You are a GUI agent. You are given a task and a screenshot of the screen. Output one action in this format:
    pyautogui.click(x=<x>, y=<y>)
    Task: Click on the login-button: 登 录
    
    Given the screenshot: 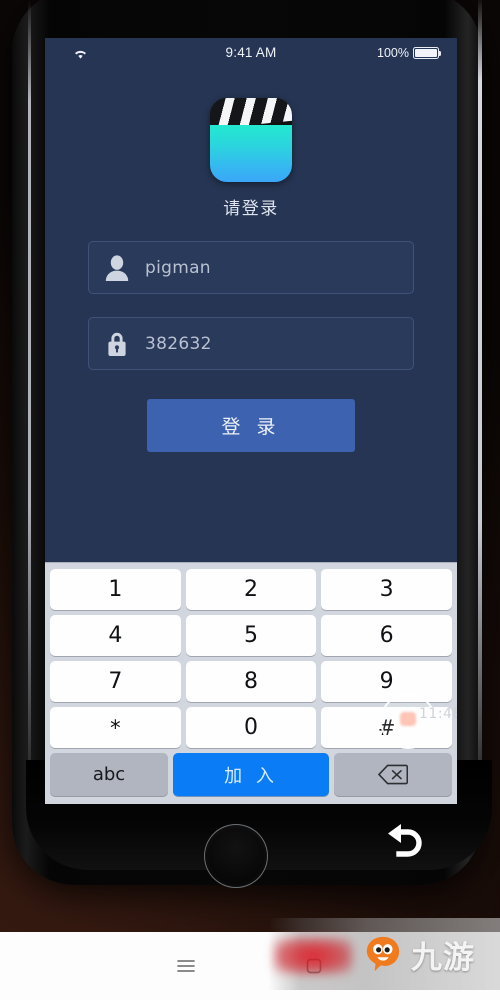 What is the action you would take?
    pyautogui.click(x=251, y=425)
    